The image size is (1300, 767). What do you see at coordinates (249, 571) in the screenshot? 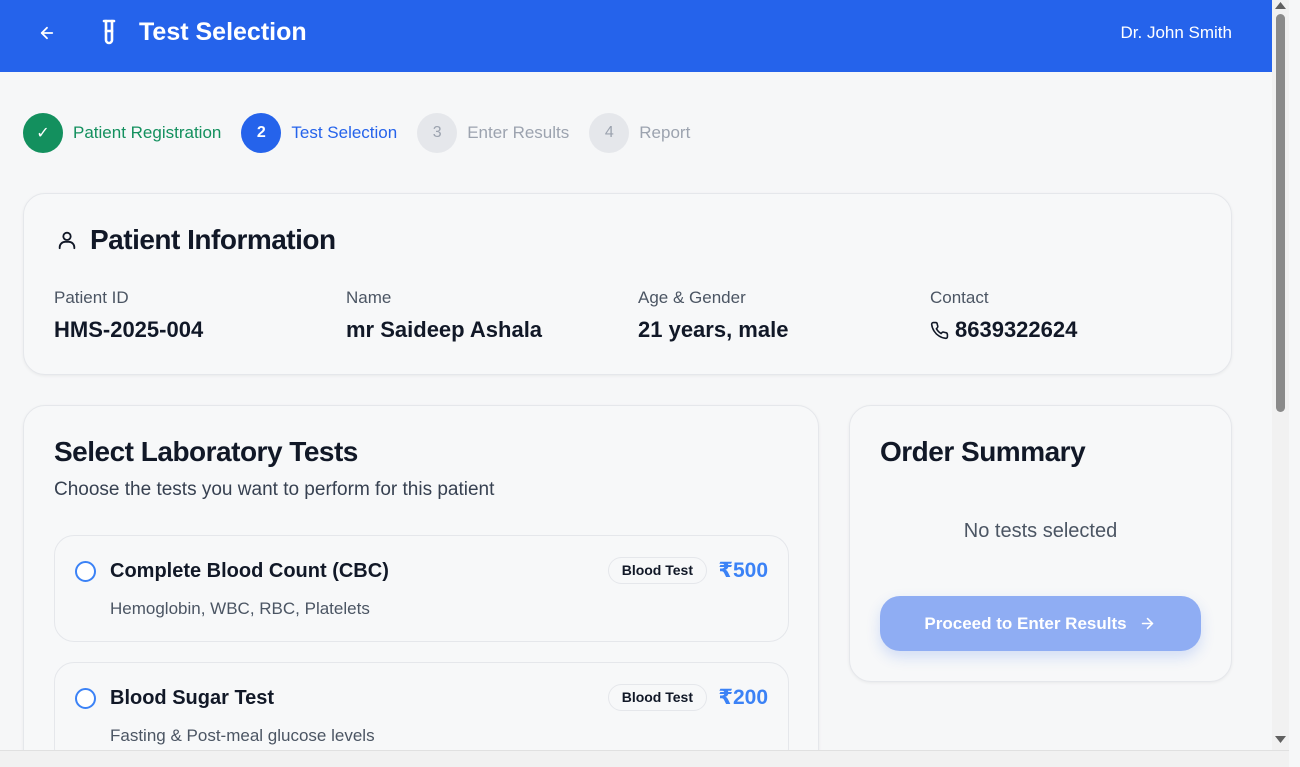
I see `test-name: Complete Blood Count (CBC)` at bounding box center [249, 571].